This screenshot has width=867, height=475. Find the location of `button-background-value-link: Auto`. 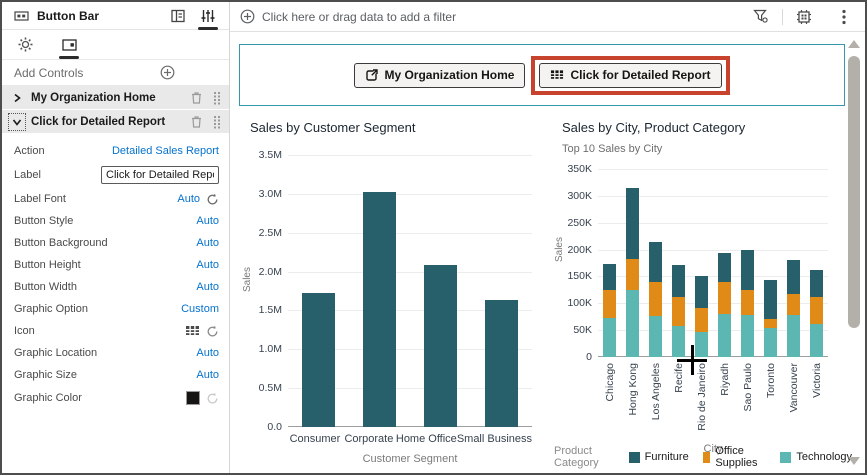

button-background-value-link: Auto is located at coordinates (207, 243).